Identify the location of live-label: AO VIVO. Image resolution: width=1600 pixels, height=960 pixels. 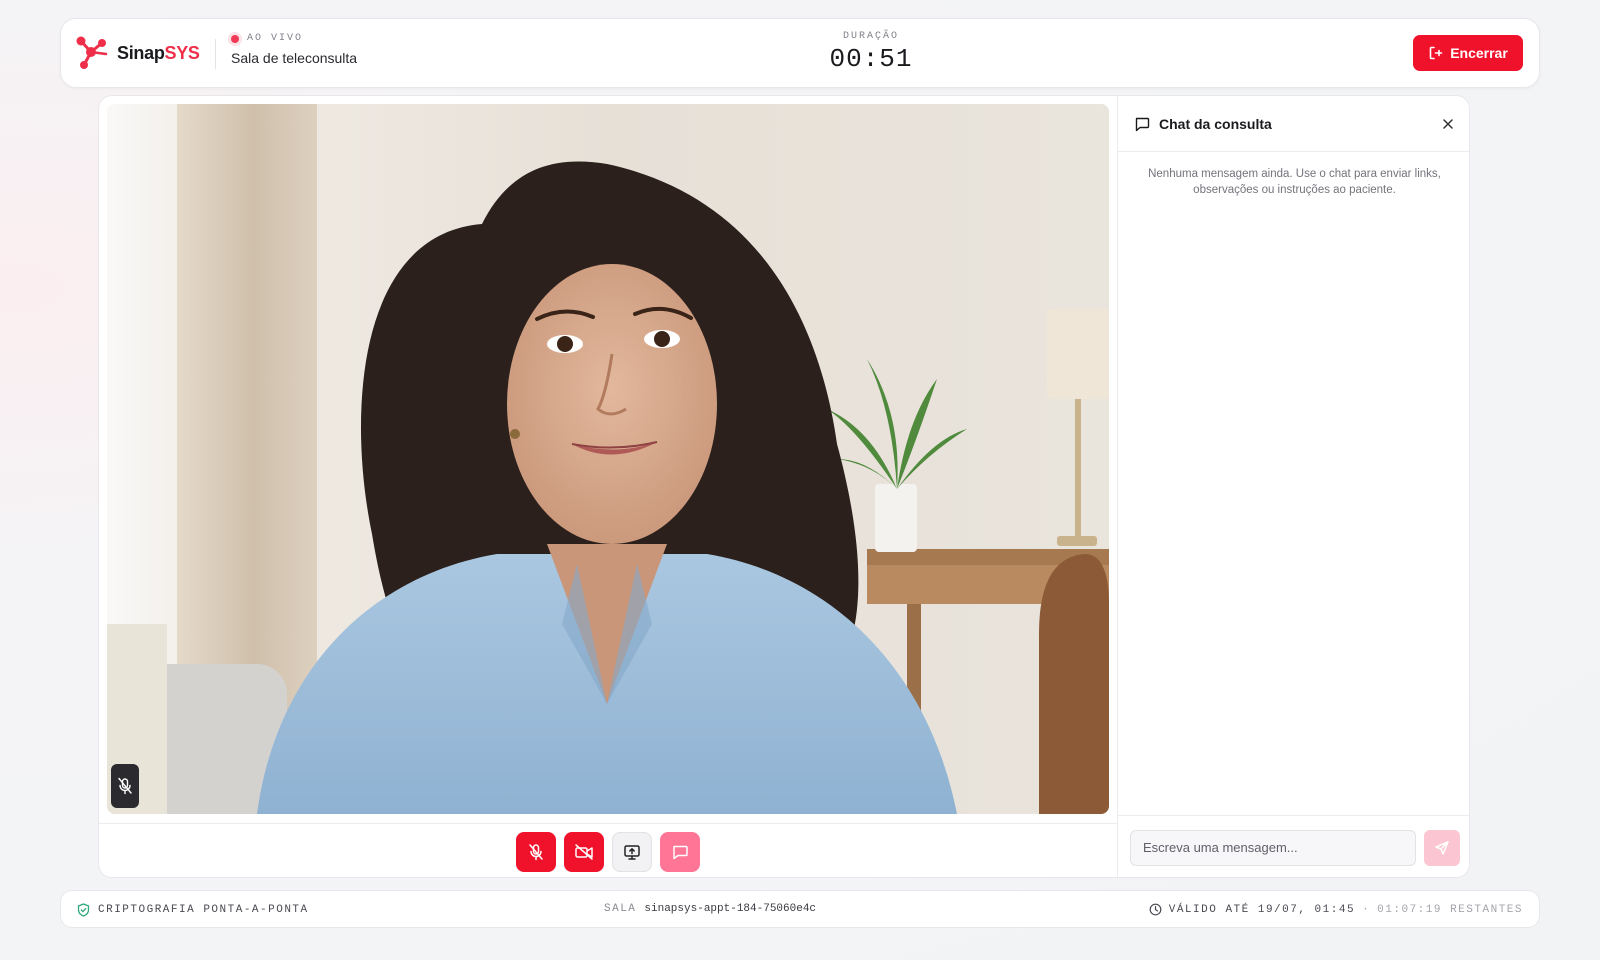
(275, 38).